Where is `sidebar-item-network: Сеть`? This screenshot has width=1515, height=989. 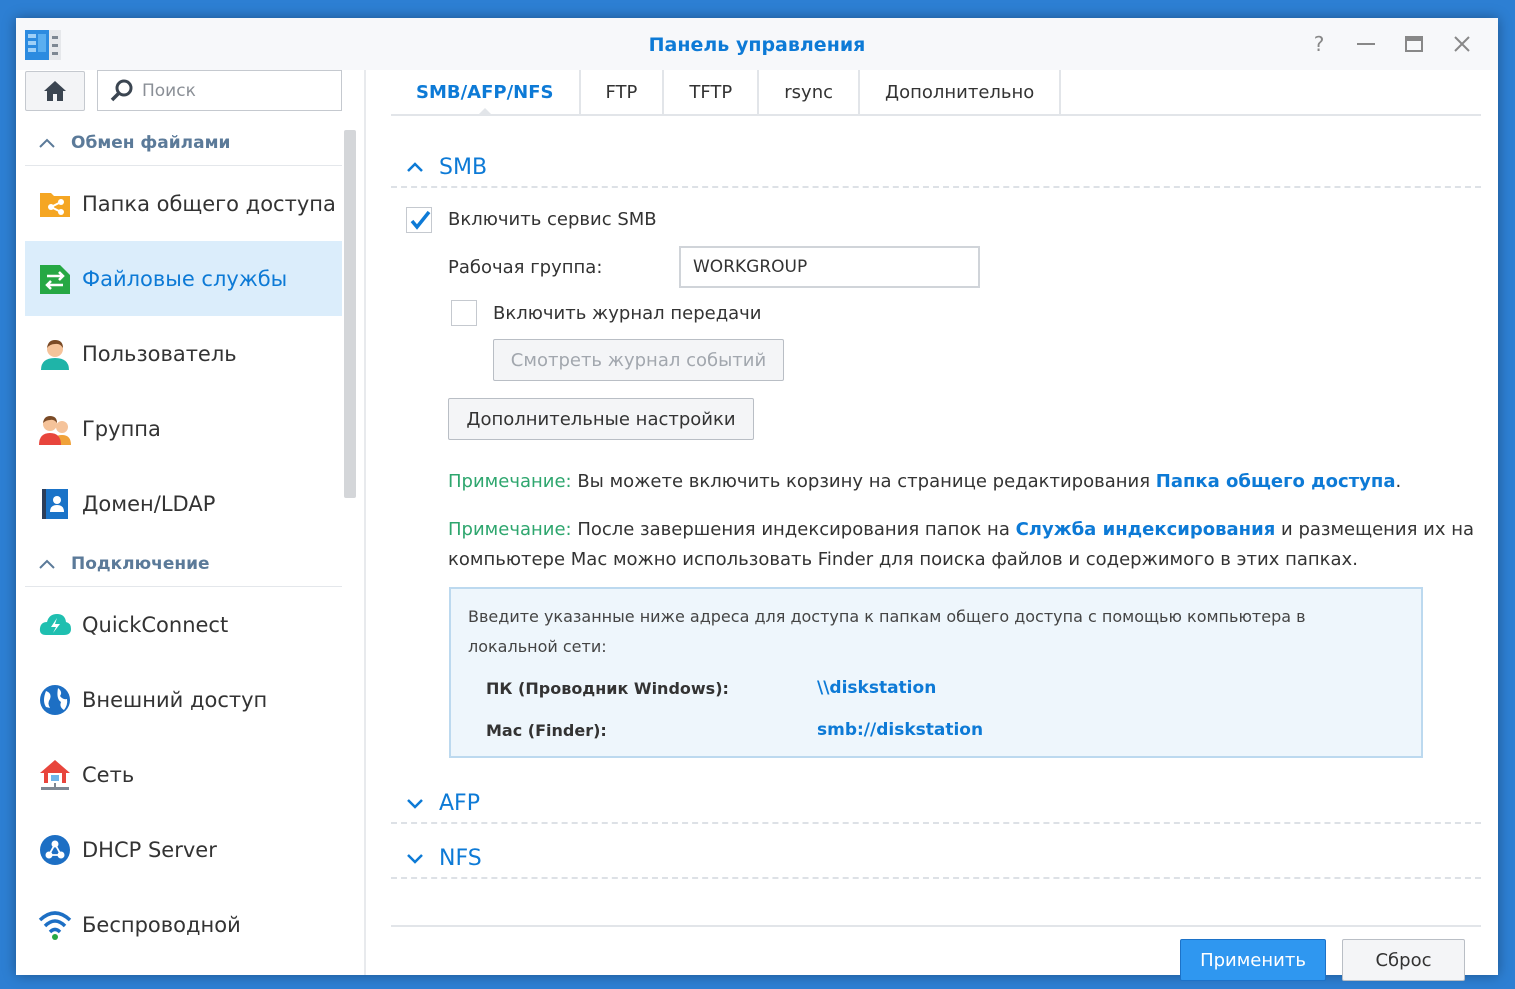 sidebar-item-network: Сеть is located at coordinates (183, 774).